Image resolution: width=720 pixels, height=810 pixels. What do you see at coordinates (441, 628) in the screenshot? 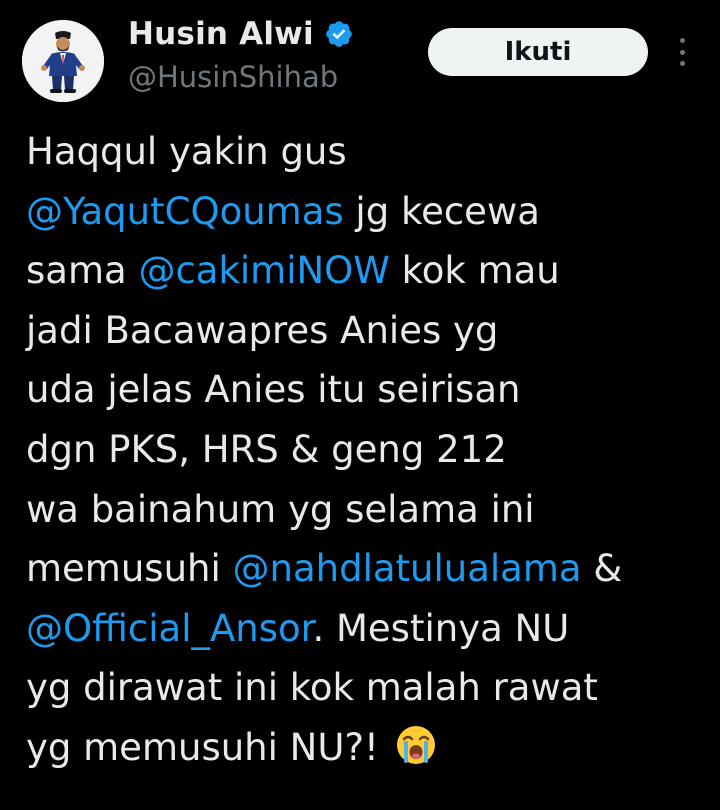
I see `tweet-text-segment: . Mestinya NU` at bounding box center [441, 628].